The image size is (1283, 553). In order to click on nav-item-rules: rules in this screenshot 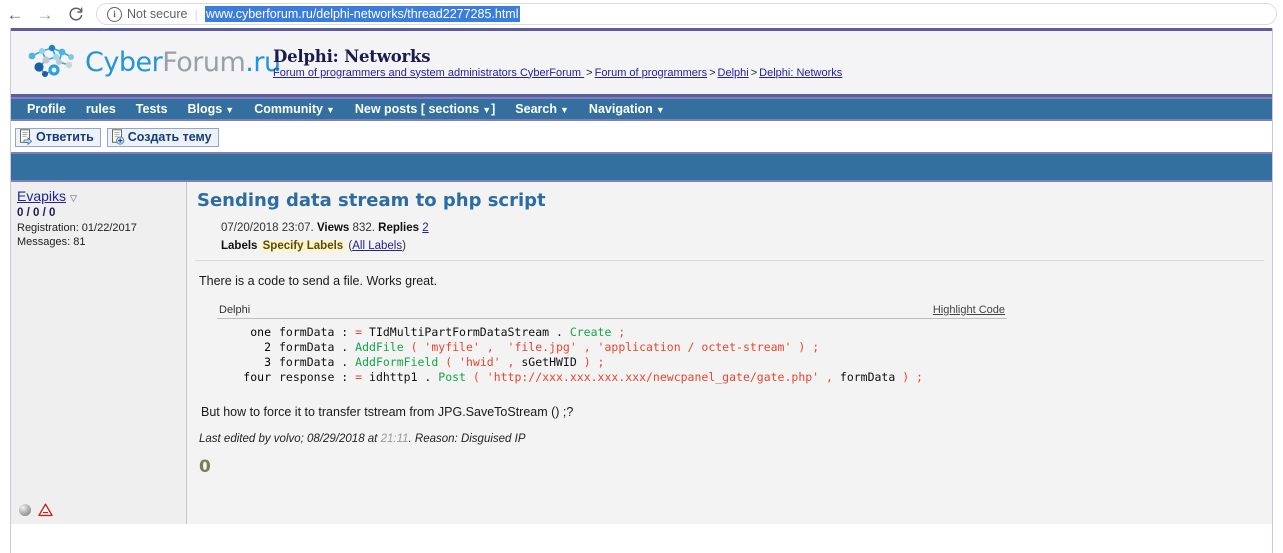, I will do `click(101, 109)`.